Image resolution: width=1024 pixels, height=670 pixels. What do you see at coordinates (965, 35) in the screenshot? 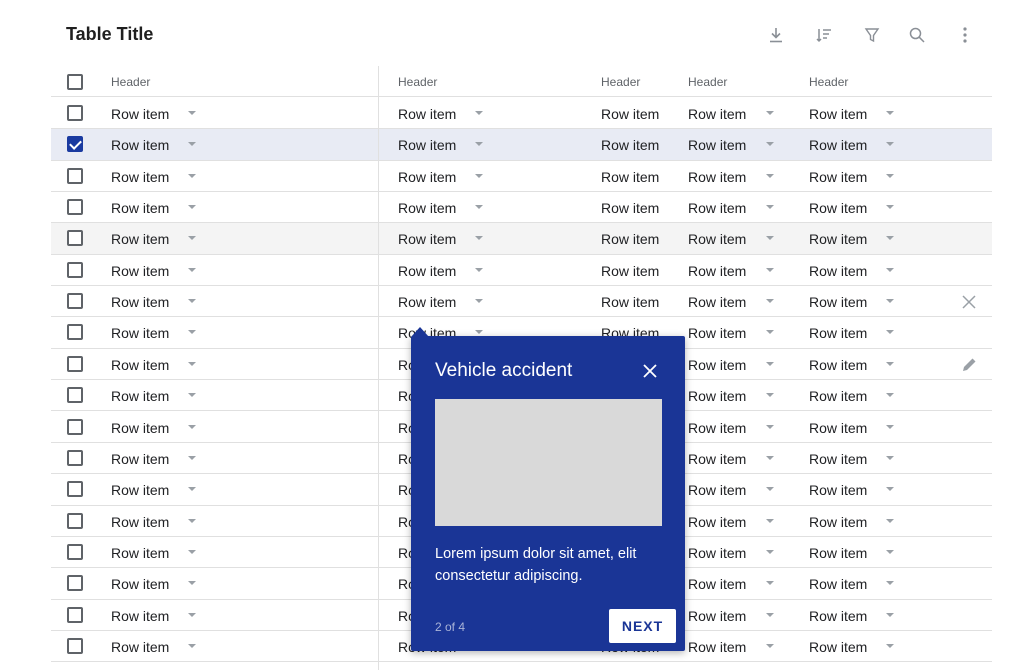
I see `more-vert-icon` at bounding box center [965, 35].